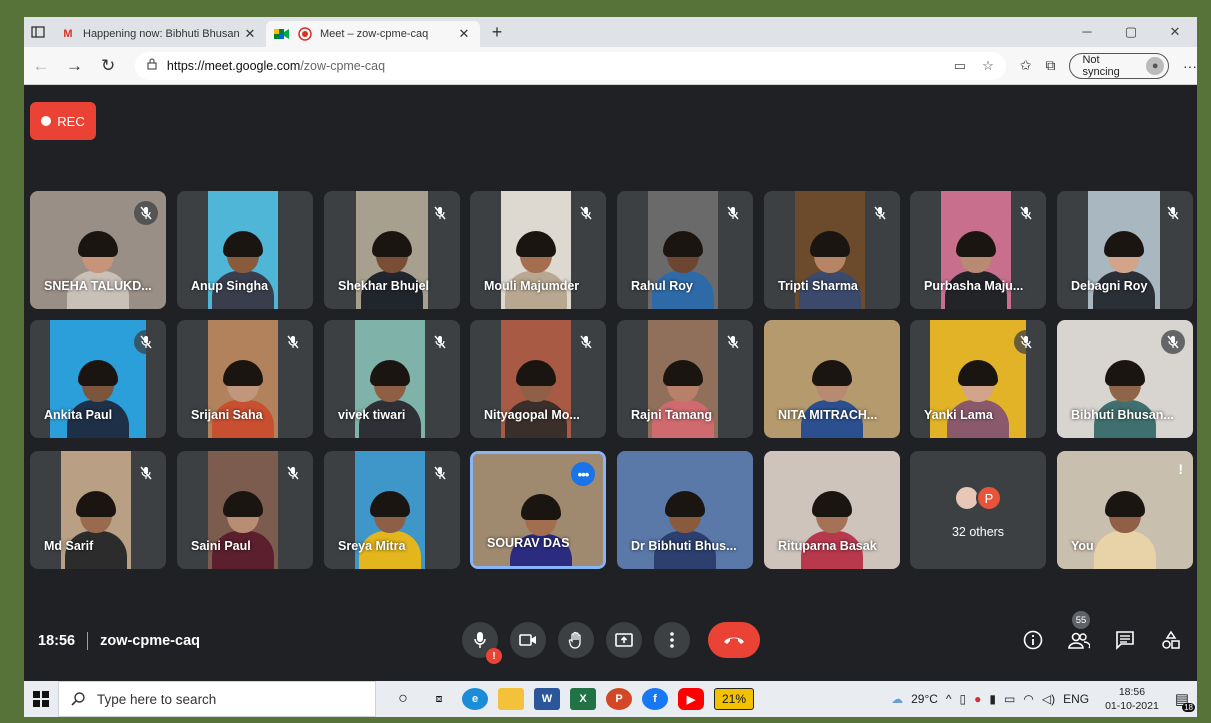 This screenshot has height=723, width=1211. What do you see at coordinates (41, 699) in the screenshot?
I see `start-button` at bounding box center [41, 699].